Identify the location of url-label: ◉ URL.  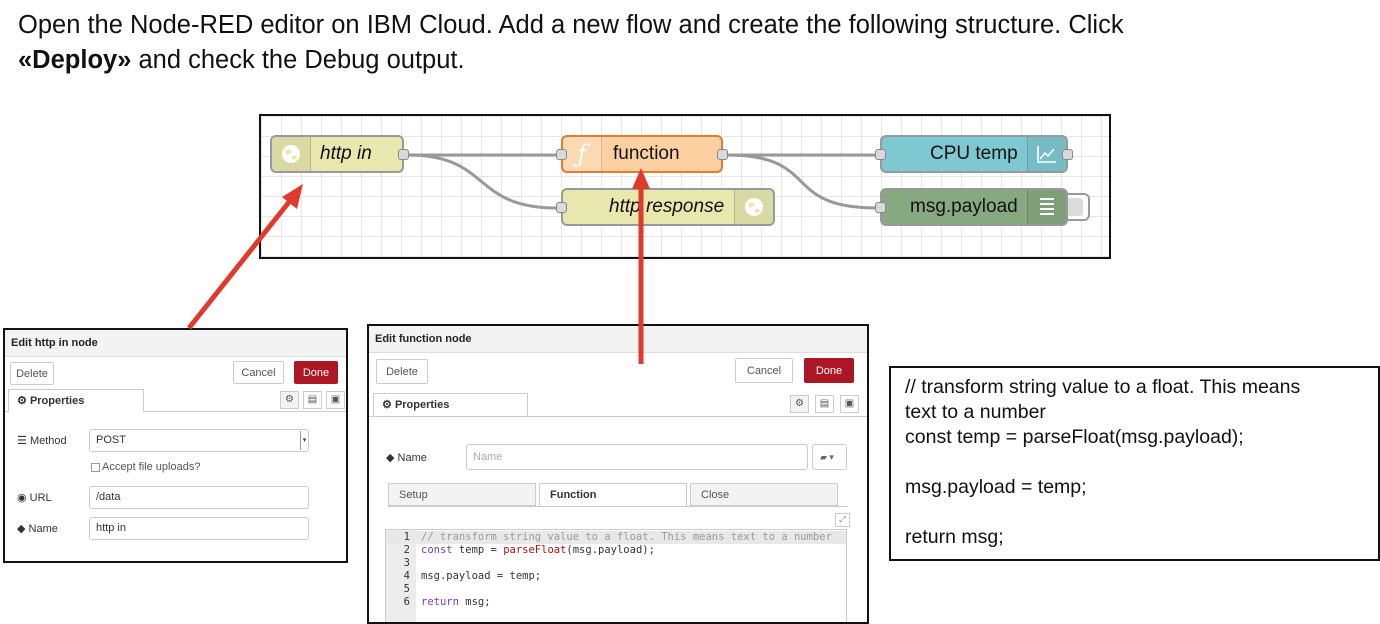
(34, 498).